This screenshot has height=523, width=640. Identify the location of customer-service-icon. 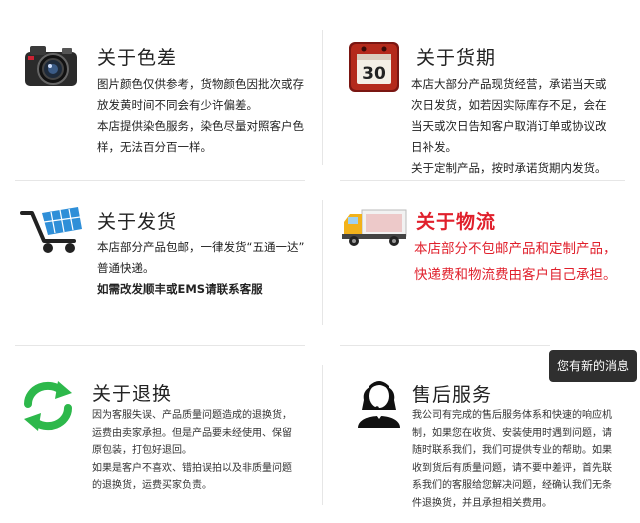
(379, 400).